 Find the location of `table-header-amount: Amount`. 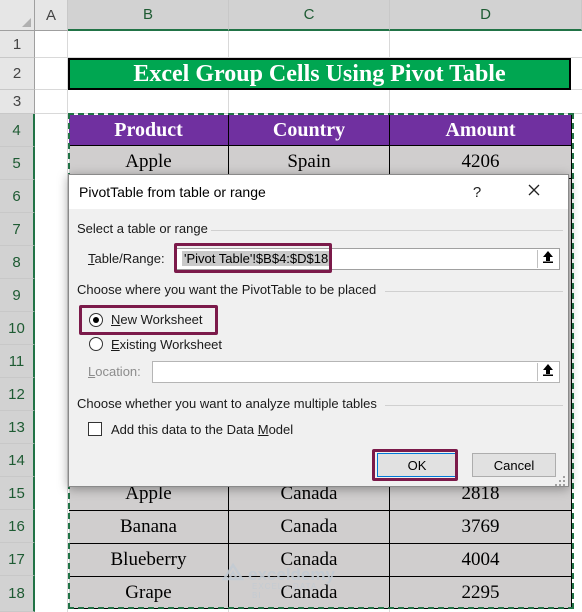

table-header-amount: Amount is located at coordinates (481, 130).